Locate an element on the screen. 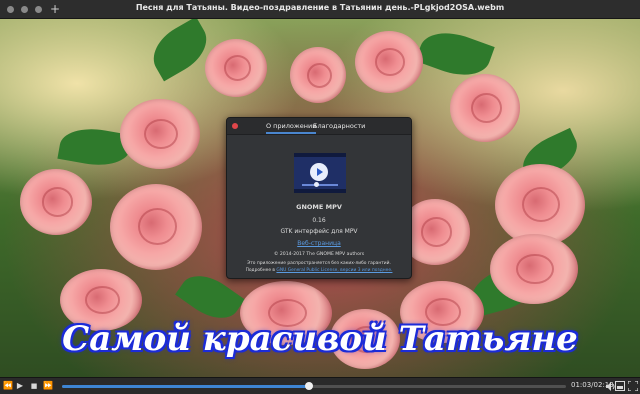 This screenshot has width=640, height=394. playlist-icon is located at coordinates (620, 386).